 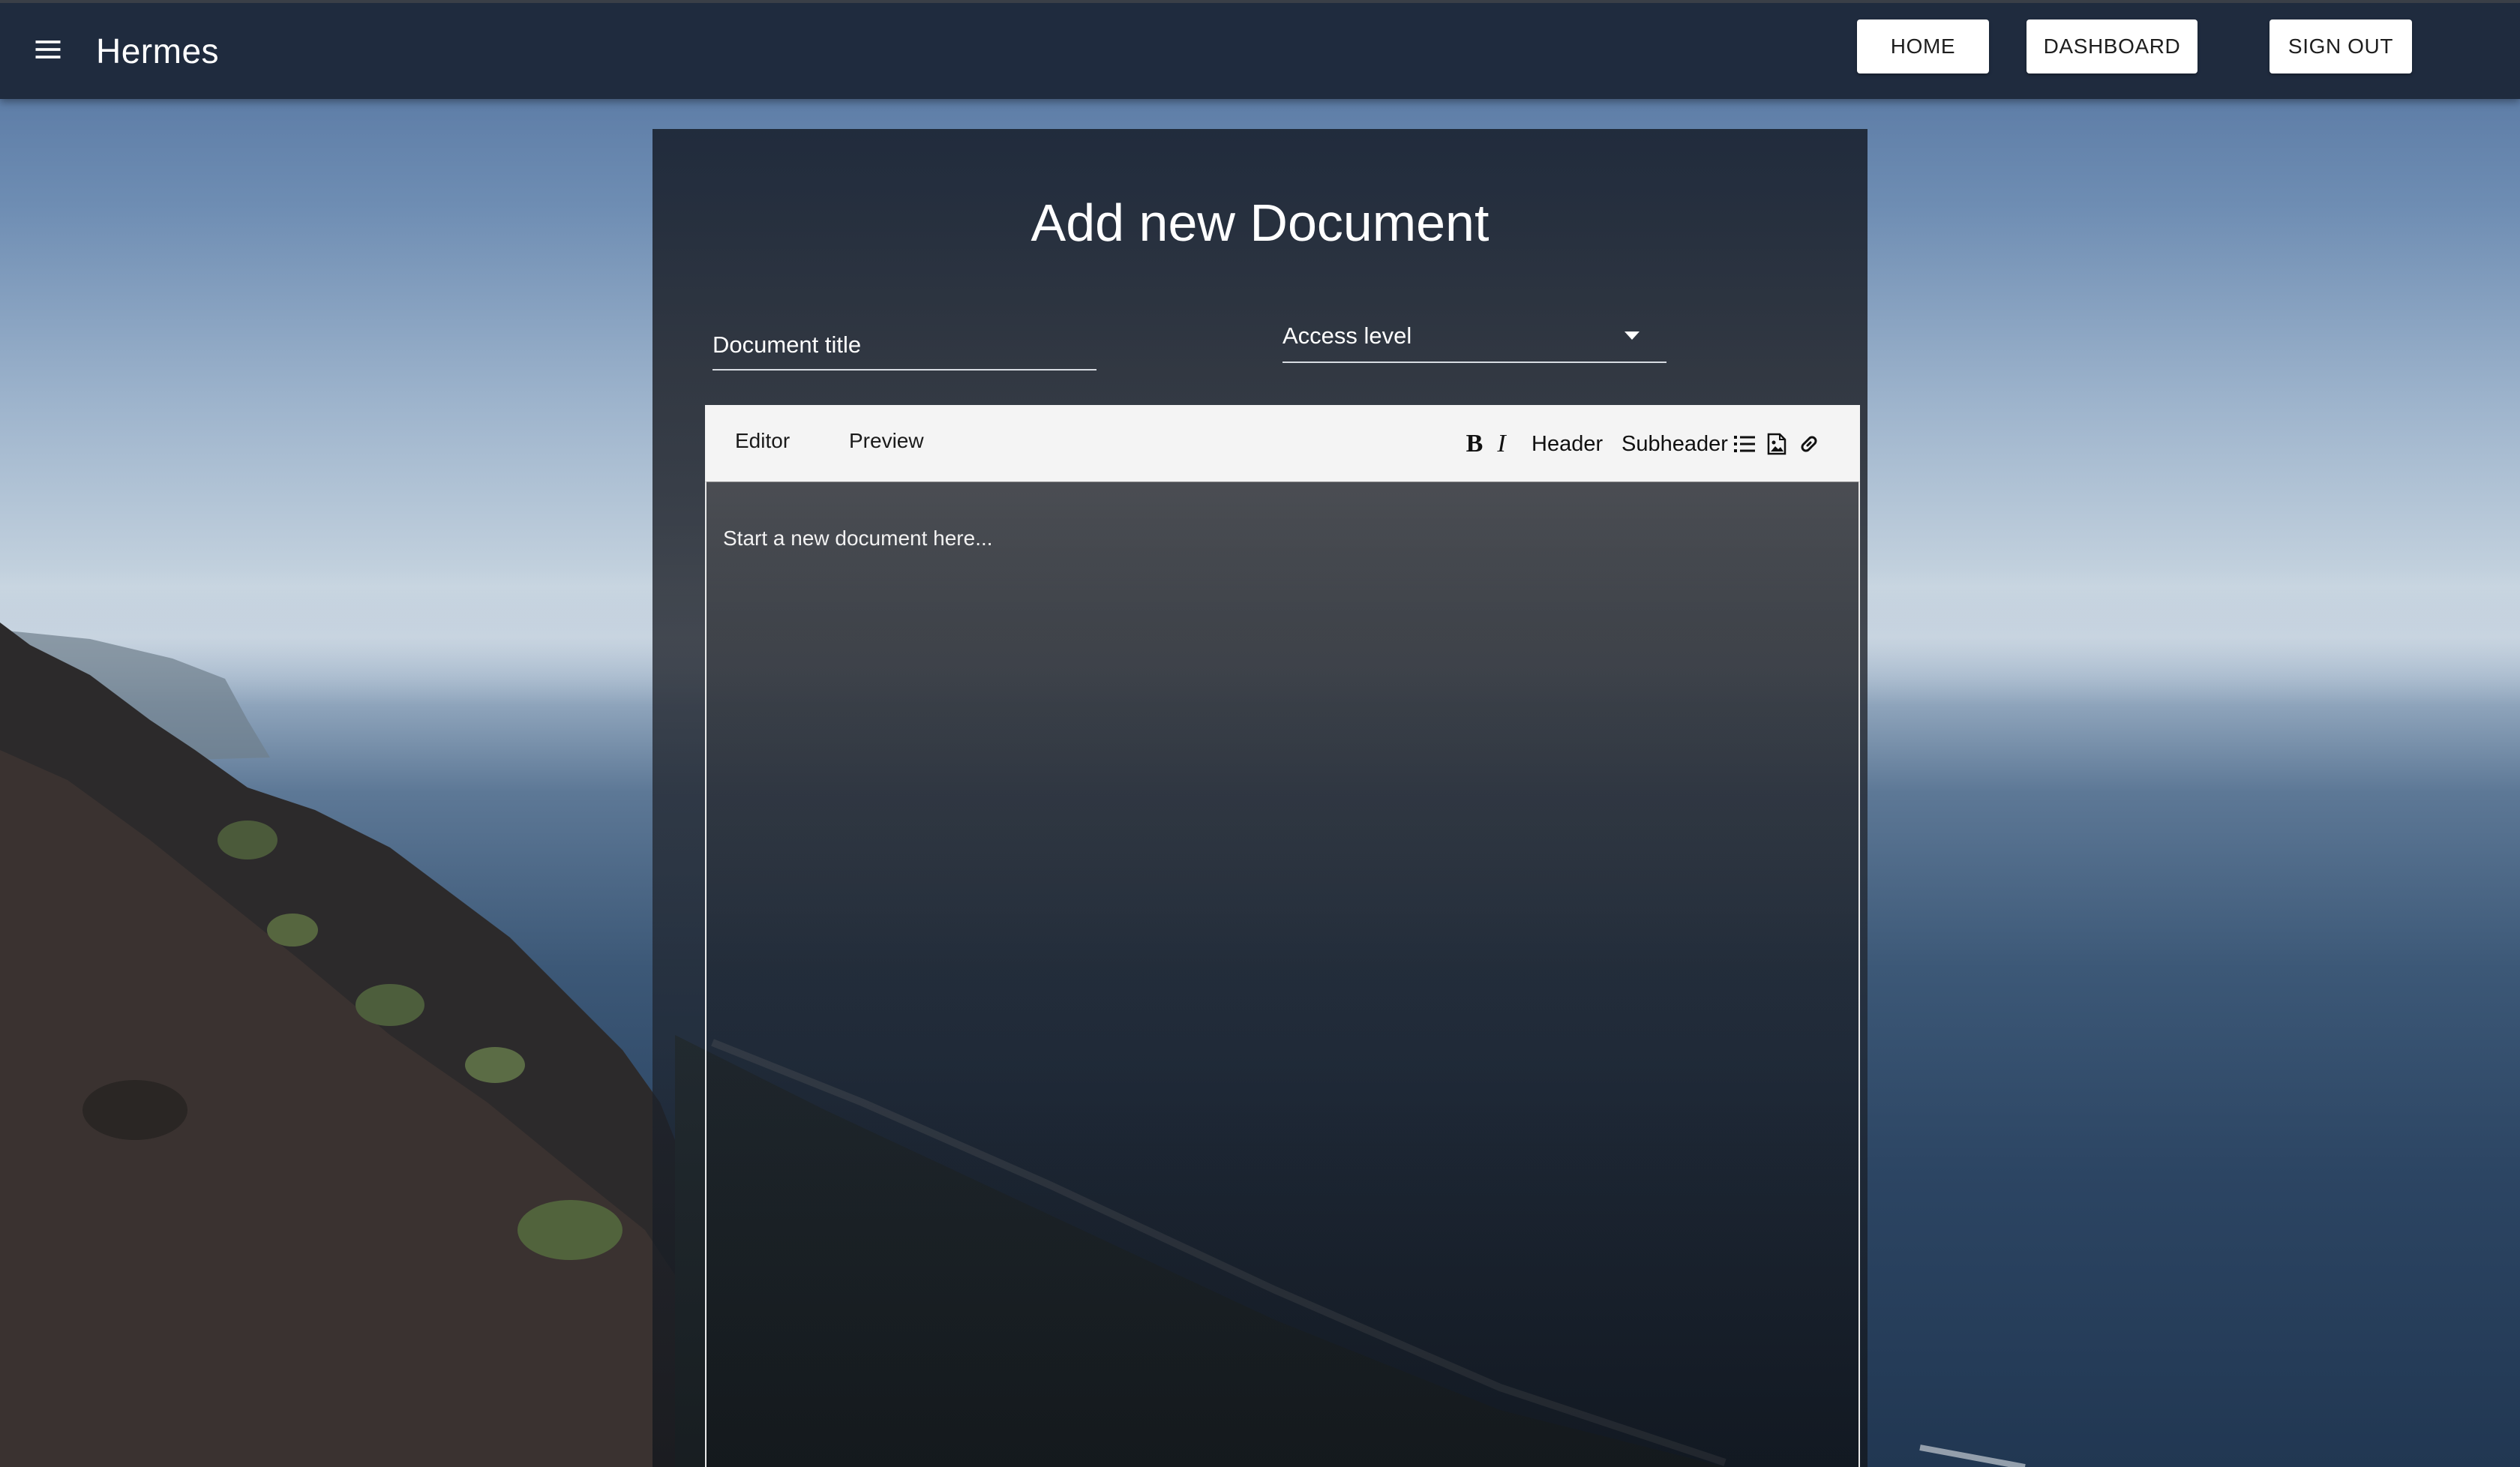 What do you see at coordinates (1260, 49) in the screenshot?
I see `app-bar: Hermes HOME DASHBOARD SIGN OUT` at bounding box center [1260, 49].